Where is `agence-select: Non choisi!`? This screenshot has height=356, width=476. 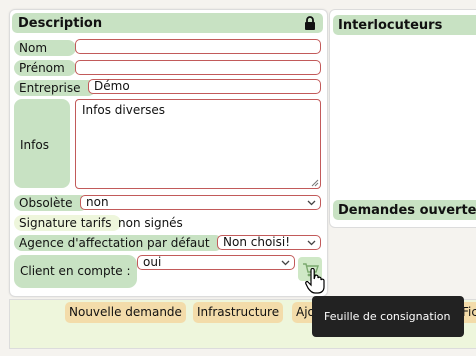 agence-select: Non choisi! is located at coordinates (269, 242).